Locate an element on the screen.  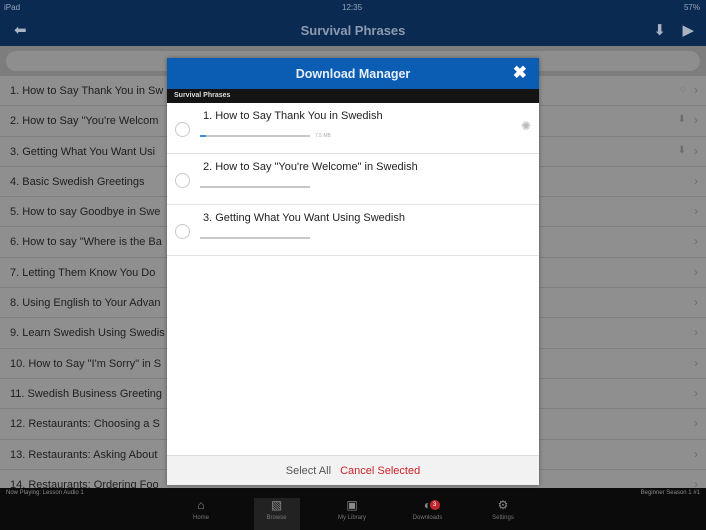
page-title: Survival Phrases is located at coordinates (353, 30).